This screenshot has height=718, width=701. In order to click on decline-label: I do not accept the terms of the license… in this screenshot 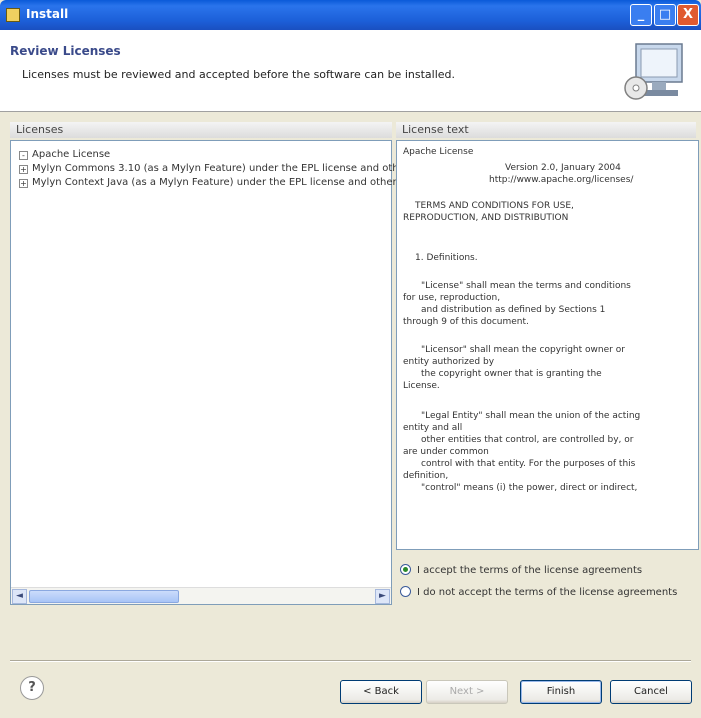, I will do `click(547, 592)`.